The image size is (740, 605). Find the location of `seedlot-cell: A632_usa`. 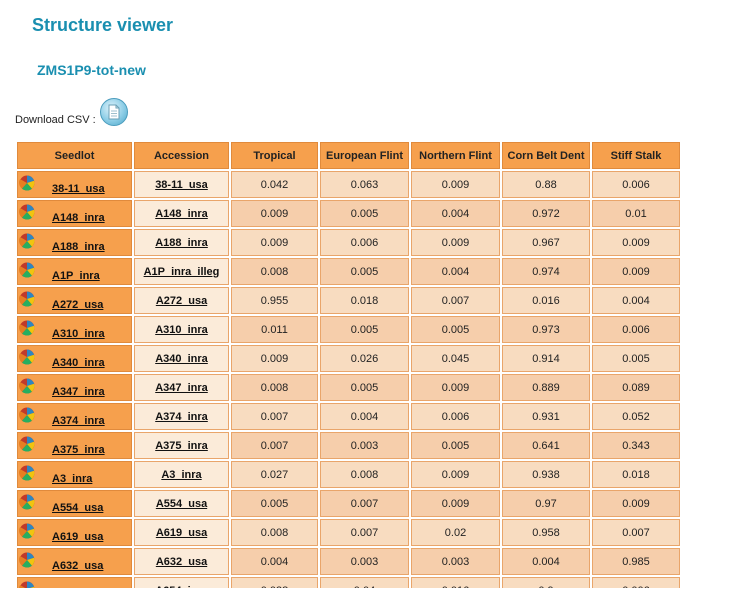

seedlot-cell: A632_usa is located at coordinates (74, 561).